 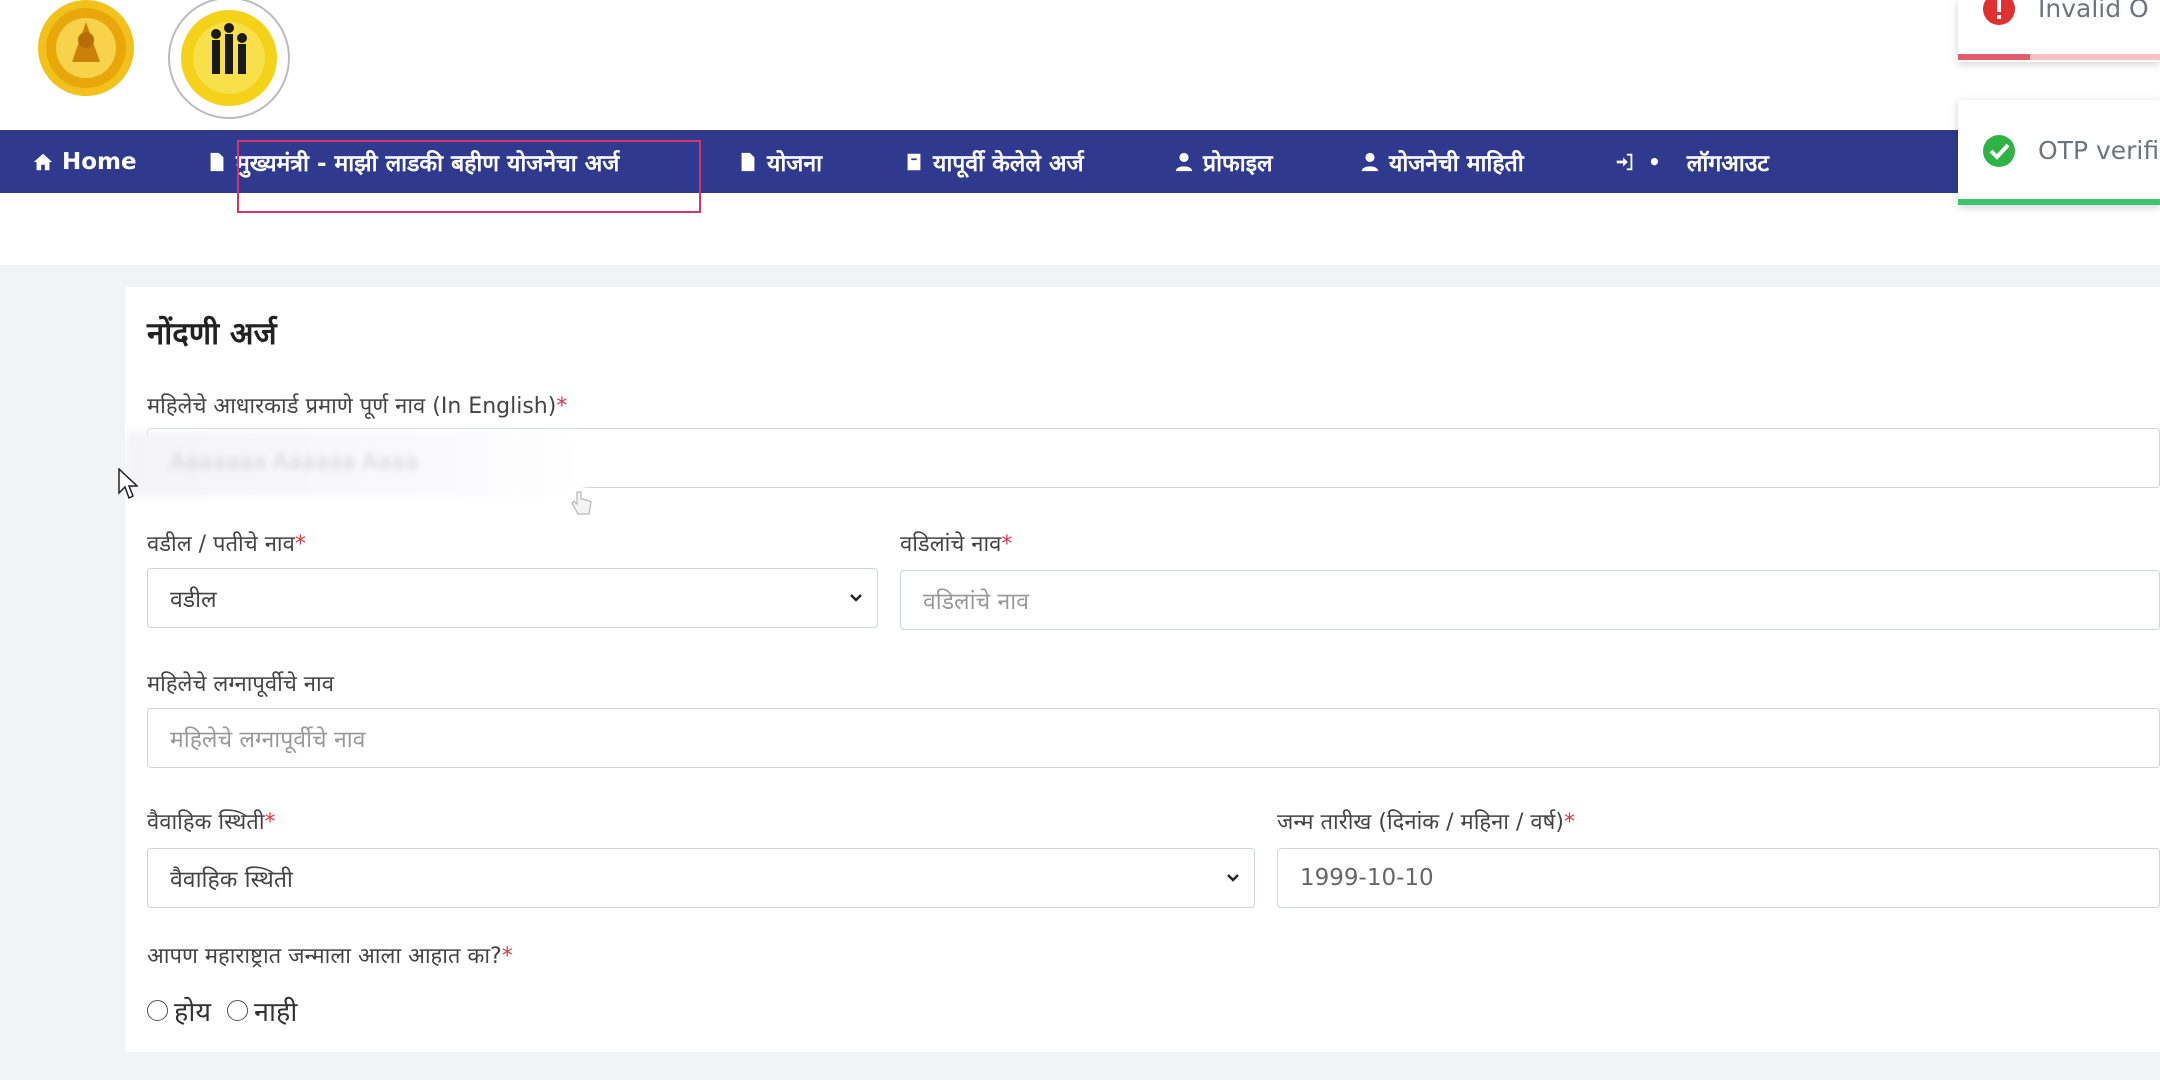 I want to click on nav-previous-applications: यापूर्वी केलेले अर्ज, so click(x=993, y=161).